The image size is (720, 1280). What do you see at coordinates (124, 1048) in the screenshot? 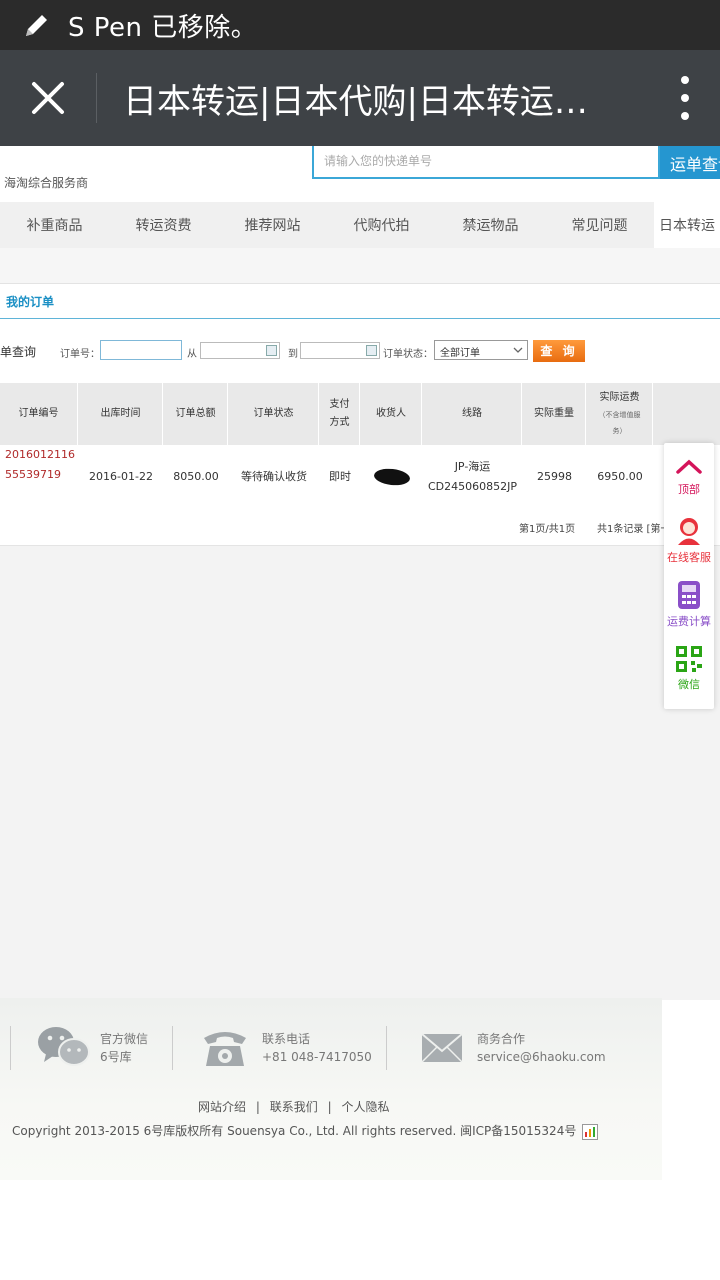
I see `footer-wechat: 官方微信 6号库` at bounding box center [124, 1048].